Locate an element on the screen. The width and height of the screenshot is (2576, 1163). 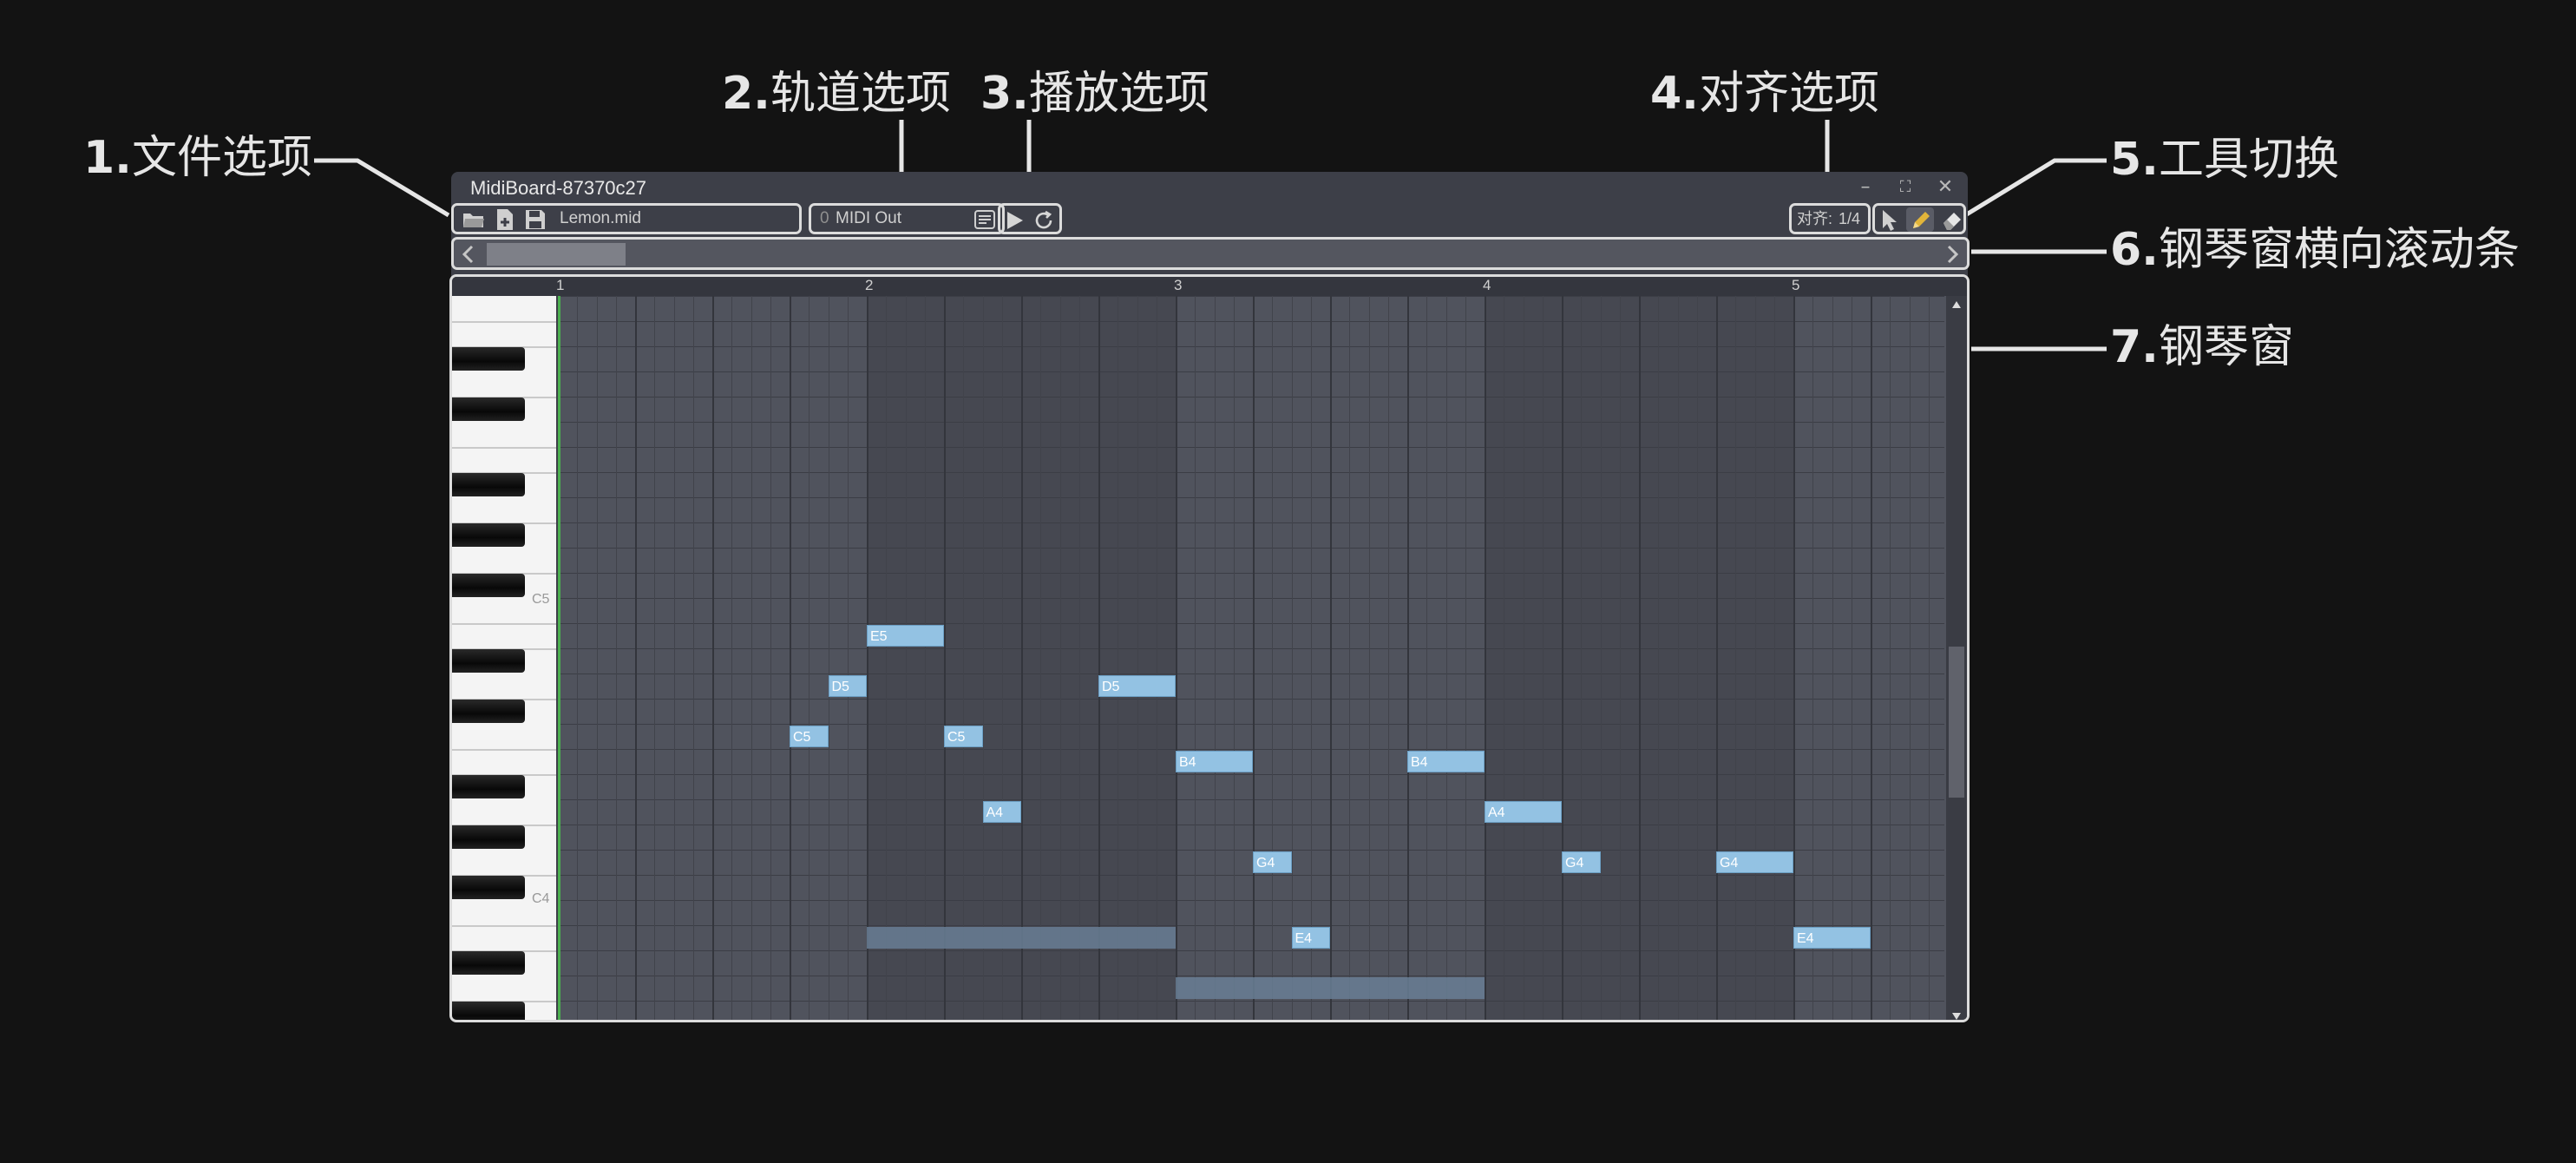
scrollbar-thumb is located at coordinates (556, 255).